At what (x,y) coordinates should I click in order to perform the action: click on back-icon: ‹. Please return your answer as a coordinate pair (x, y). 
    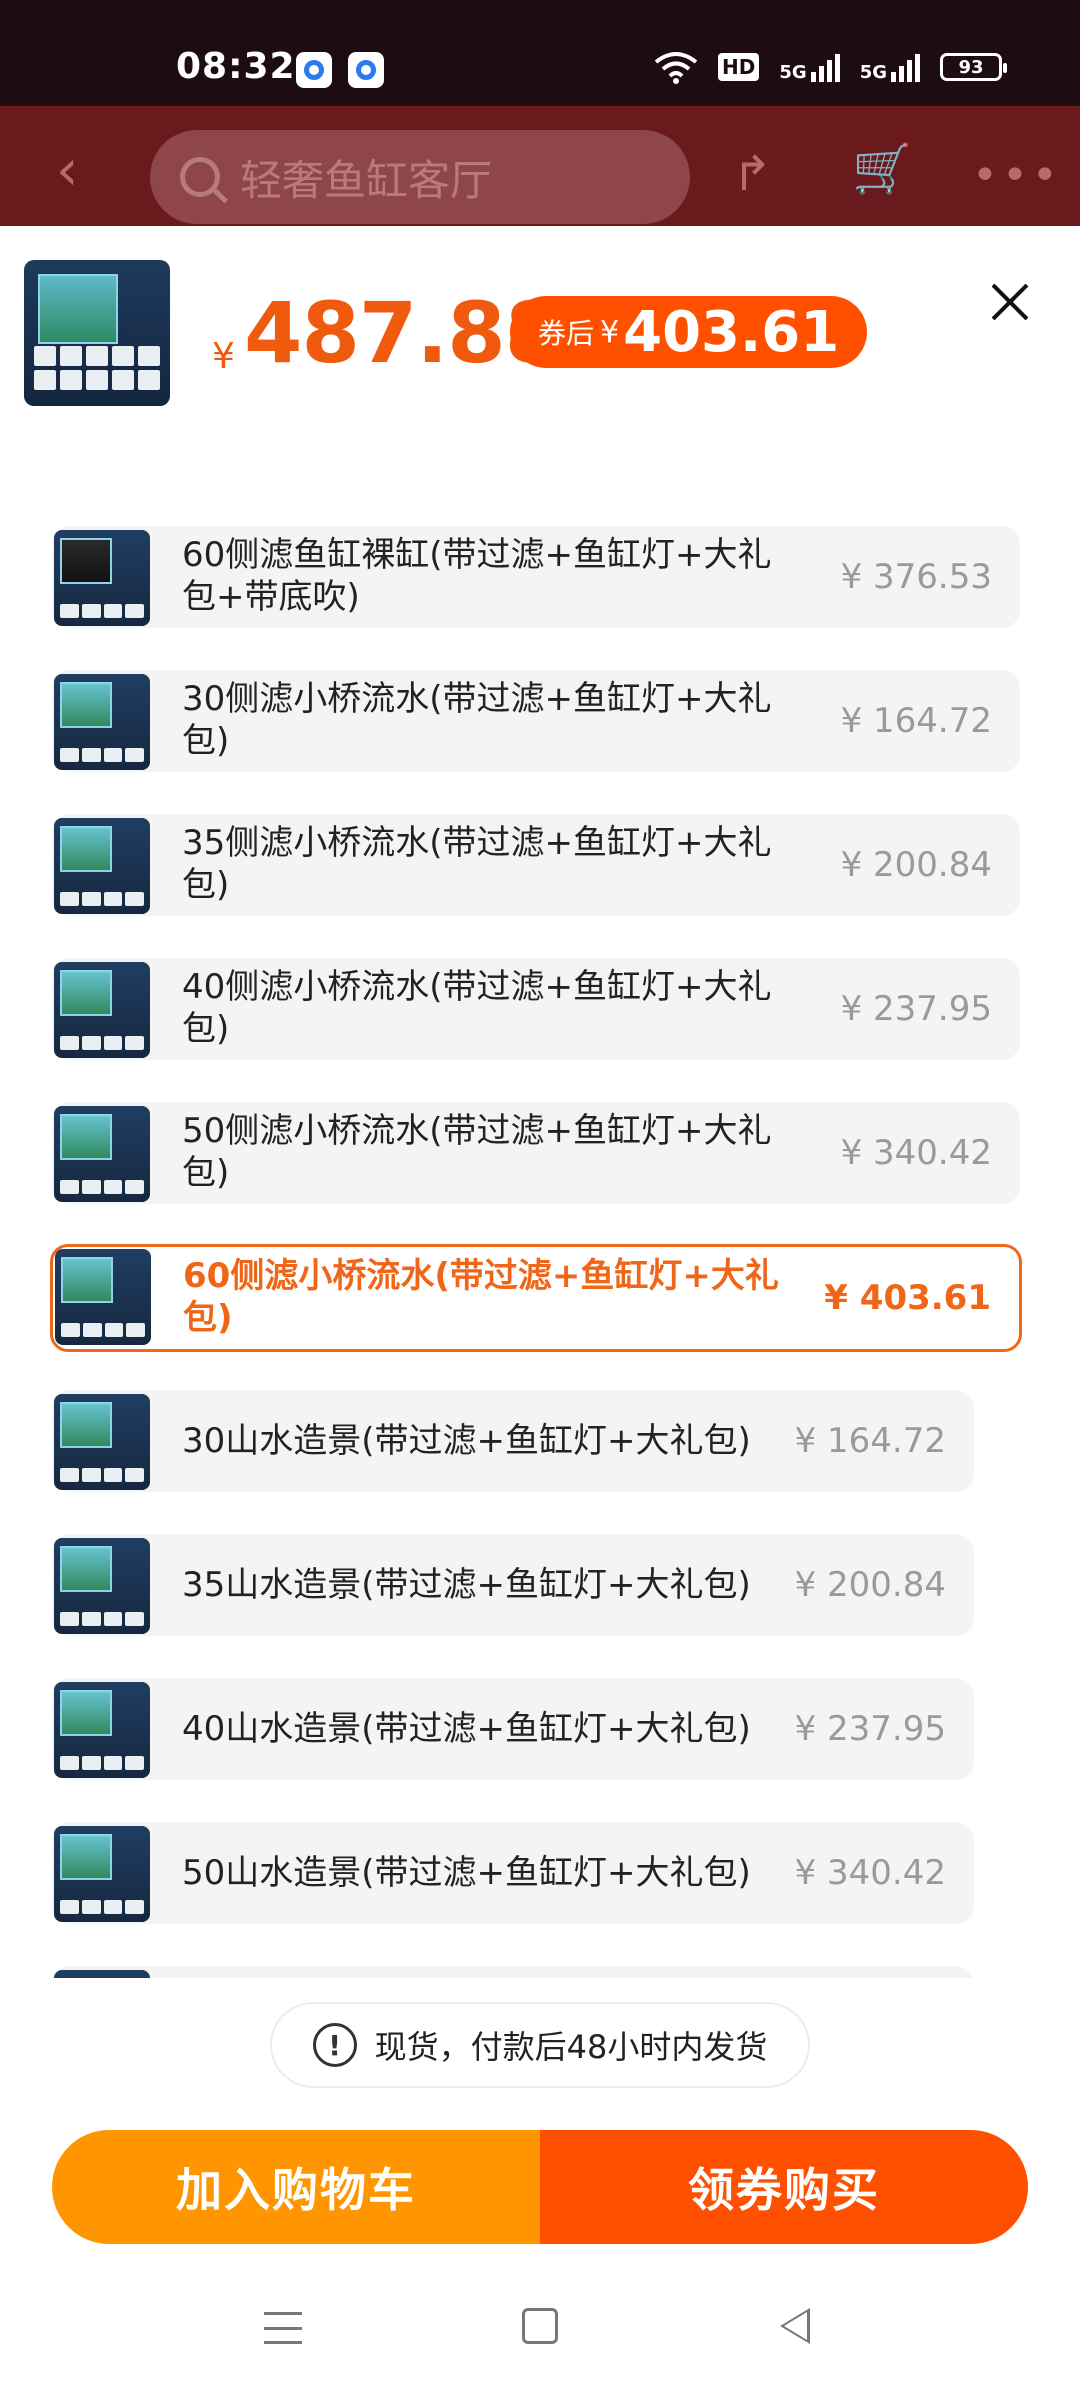
    Looking at the image, I should click on (67, 170).